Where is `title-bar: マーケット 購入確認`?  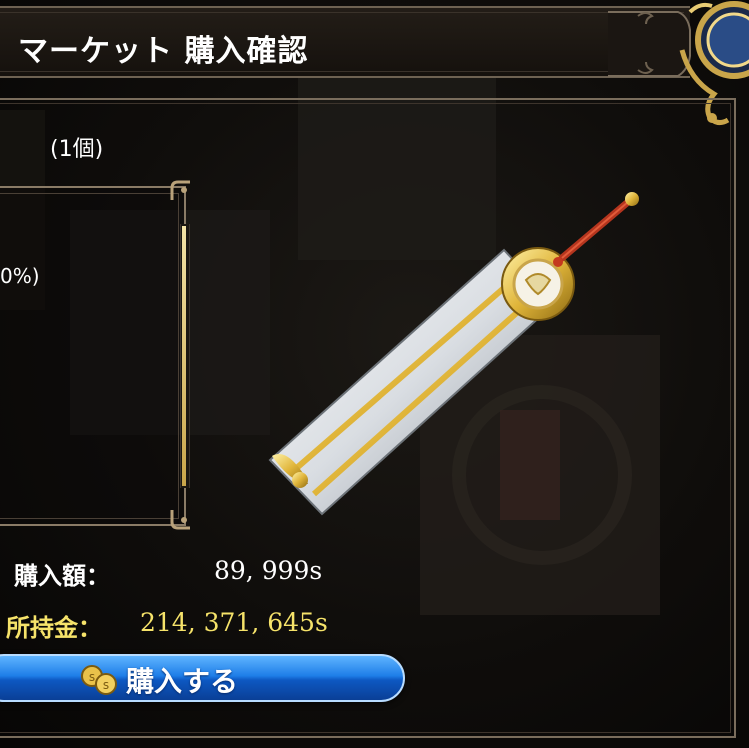 title-bar: マーケット 購入確認 is located at coordinates (345, 42).